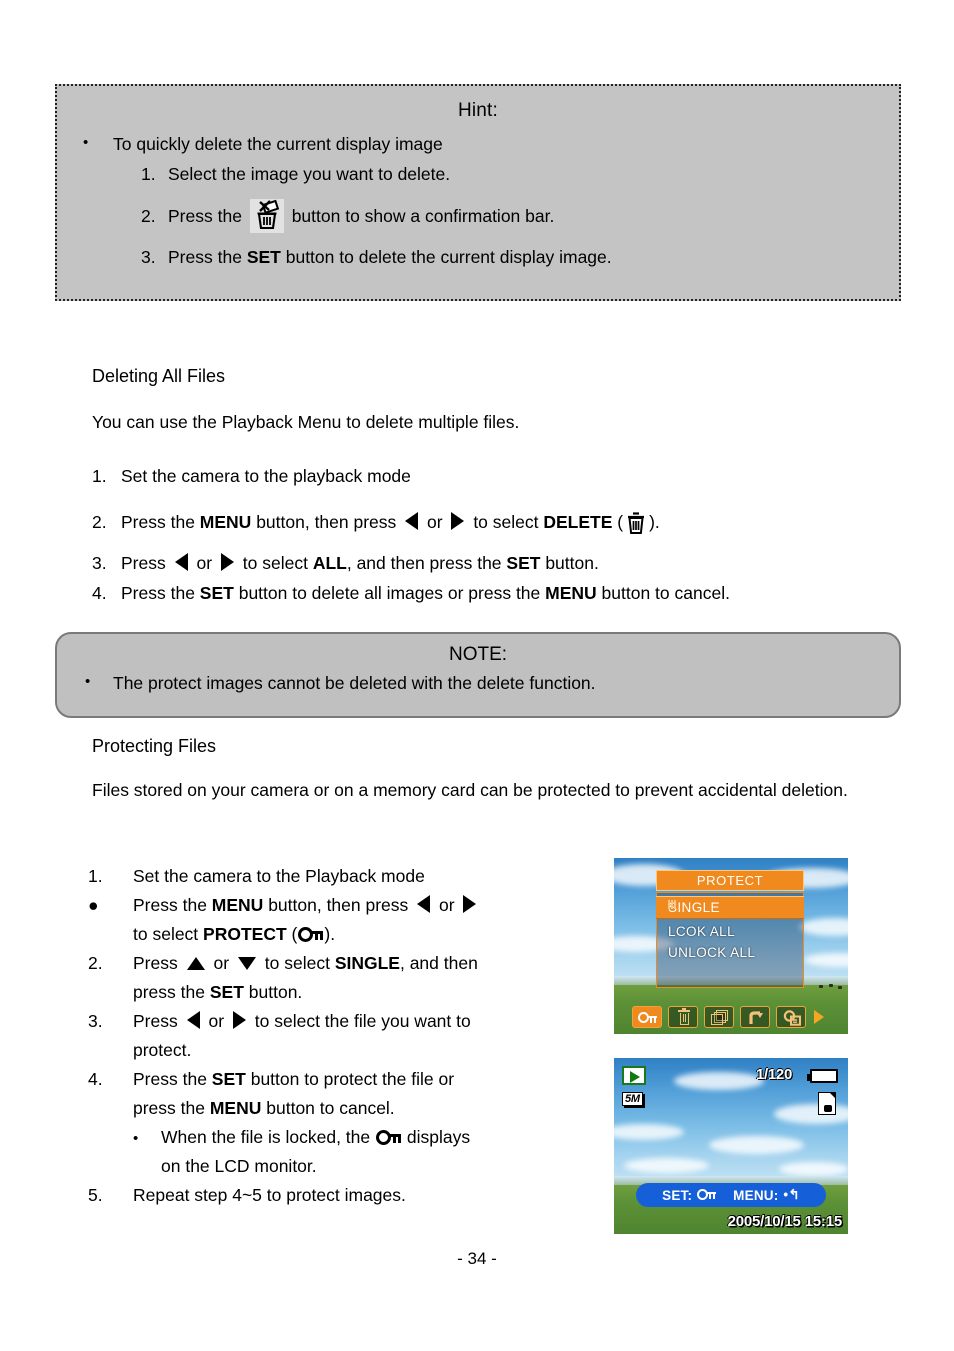  What do you see at coordinates (95, 1195) in the screenshot?
I see `protect-step-5-number: 5.` at bounding box center [95, 1195].